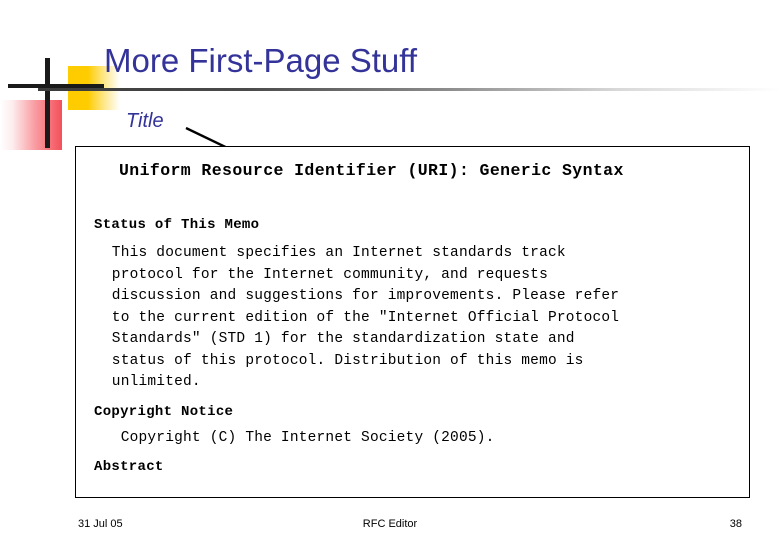  What do you see at coordinates (129, 467) in the screenshot?
I see `section-heading-abstract: Abstract` at bounding box center [129, 467].